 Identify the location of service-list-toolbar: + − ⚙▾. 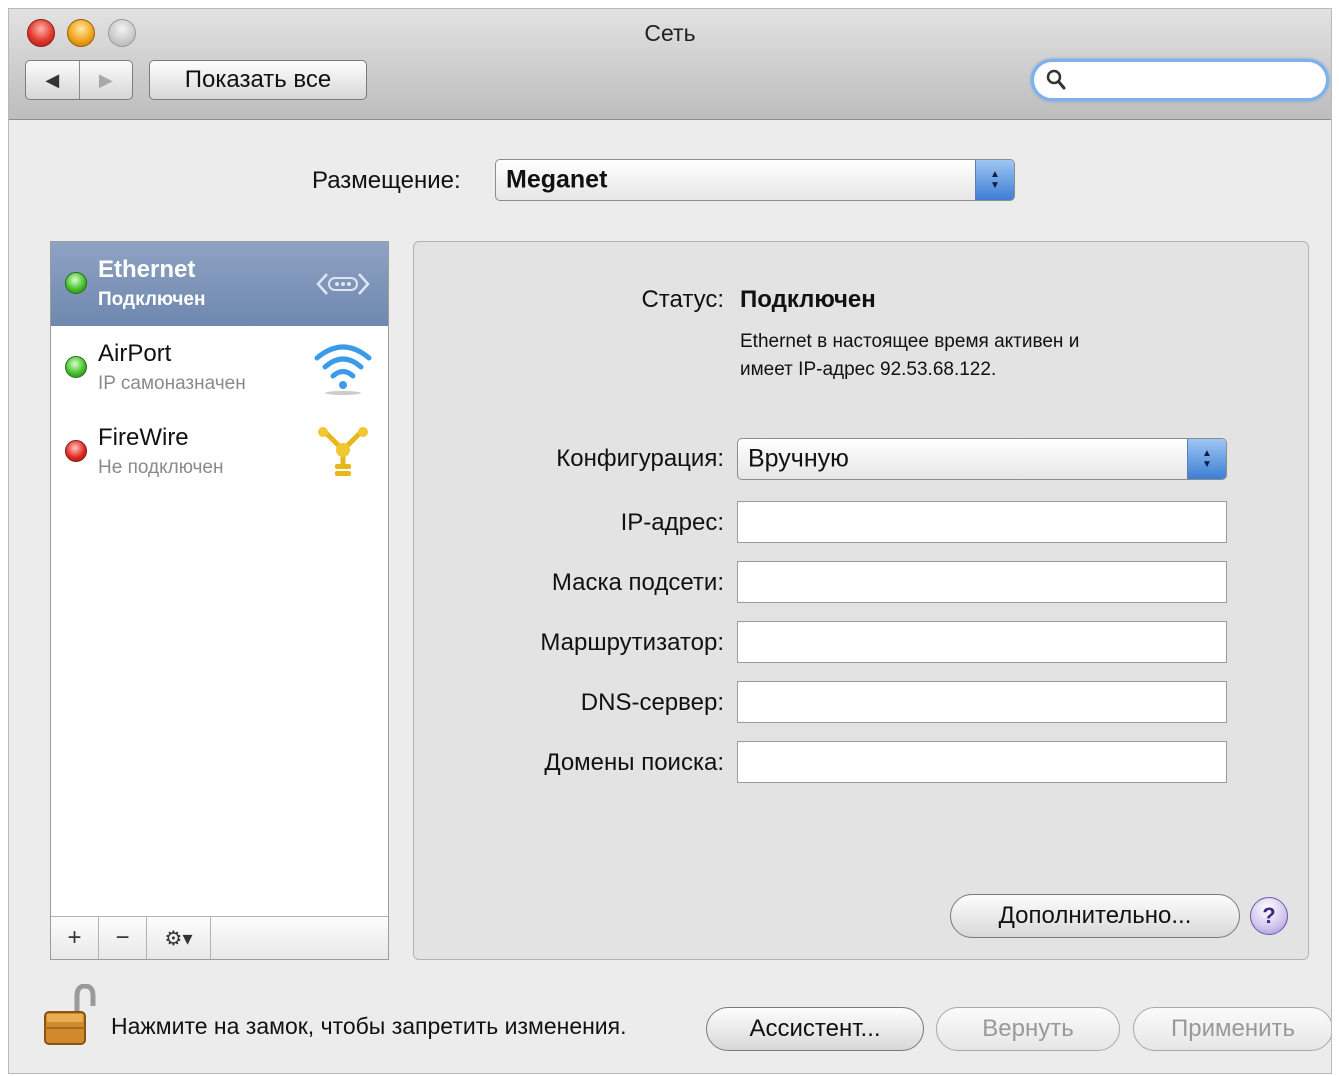
(219, 937).